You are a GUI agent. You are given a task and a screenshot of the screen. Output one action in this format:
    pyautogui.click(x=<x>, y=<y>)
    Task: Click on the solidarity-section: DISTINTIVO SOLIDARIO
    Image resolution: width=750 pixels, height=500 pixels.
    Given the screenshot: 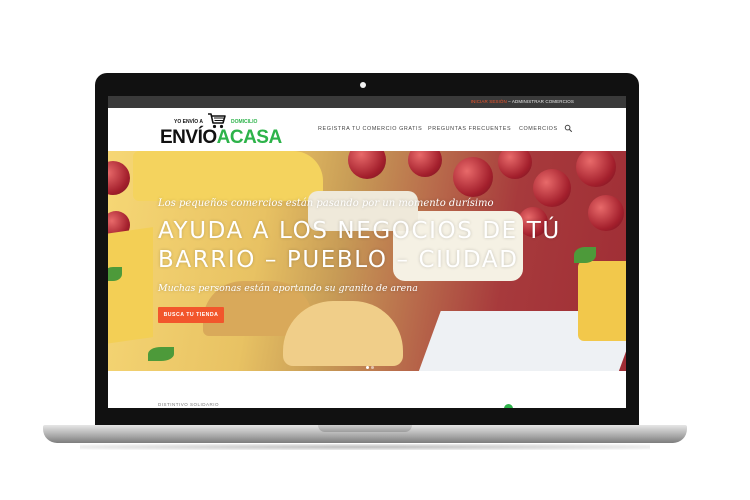 What is the action you would take?
    pyautogui.click(x=367, y=389)
    